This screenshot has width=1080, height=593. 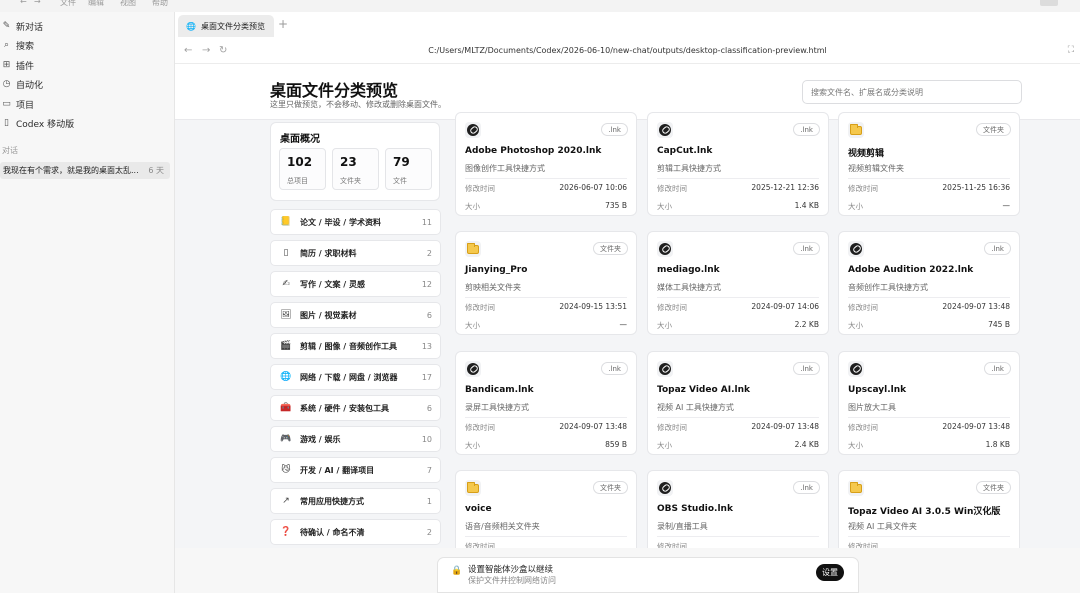 What do you see at coordinates (85, 170) in the screenshot?
I see `sidebar-chat-item: 我现在有个需求，就是我的桌面太乱... 6 天` at bounding box center [85, 170].